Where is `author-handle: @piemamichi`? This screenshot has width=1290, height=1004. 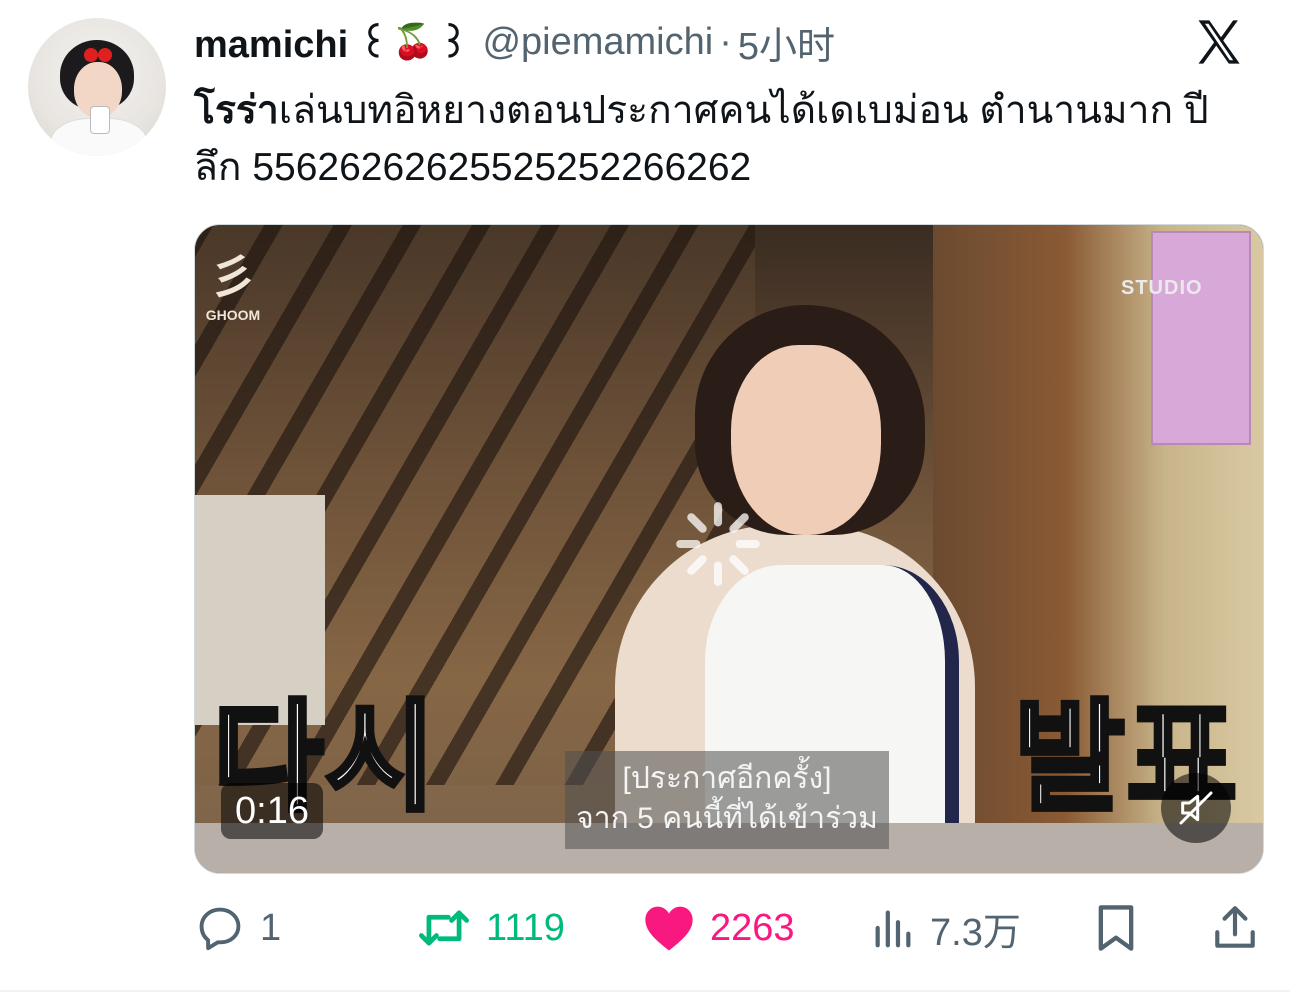
author-handle: @piemamichi is located at coordinates (597, 42).